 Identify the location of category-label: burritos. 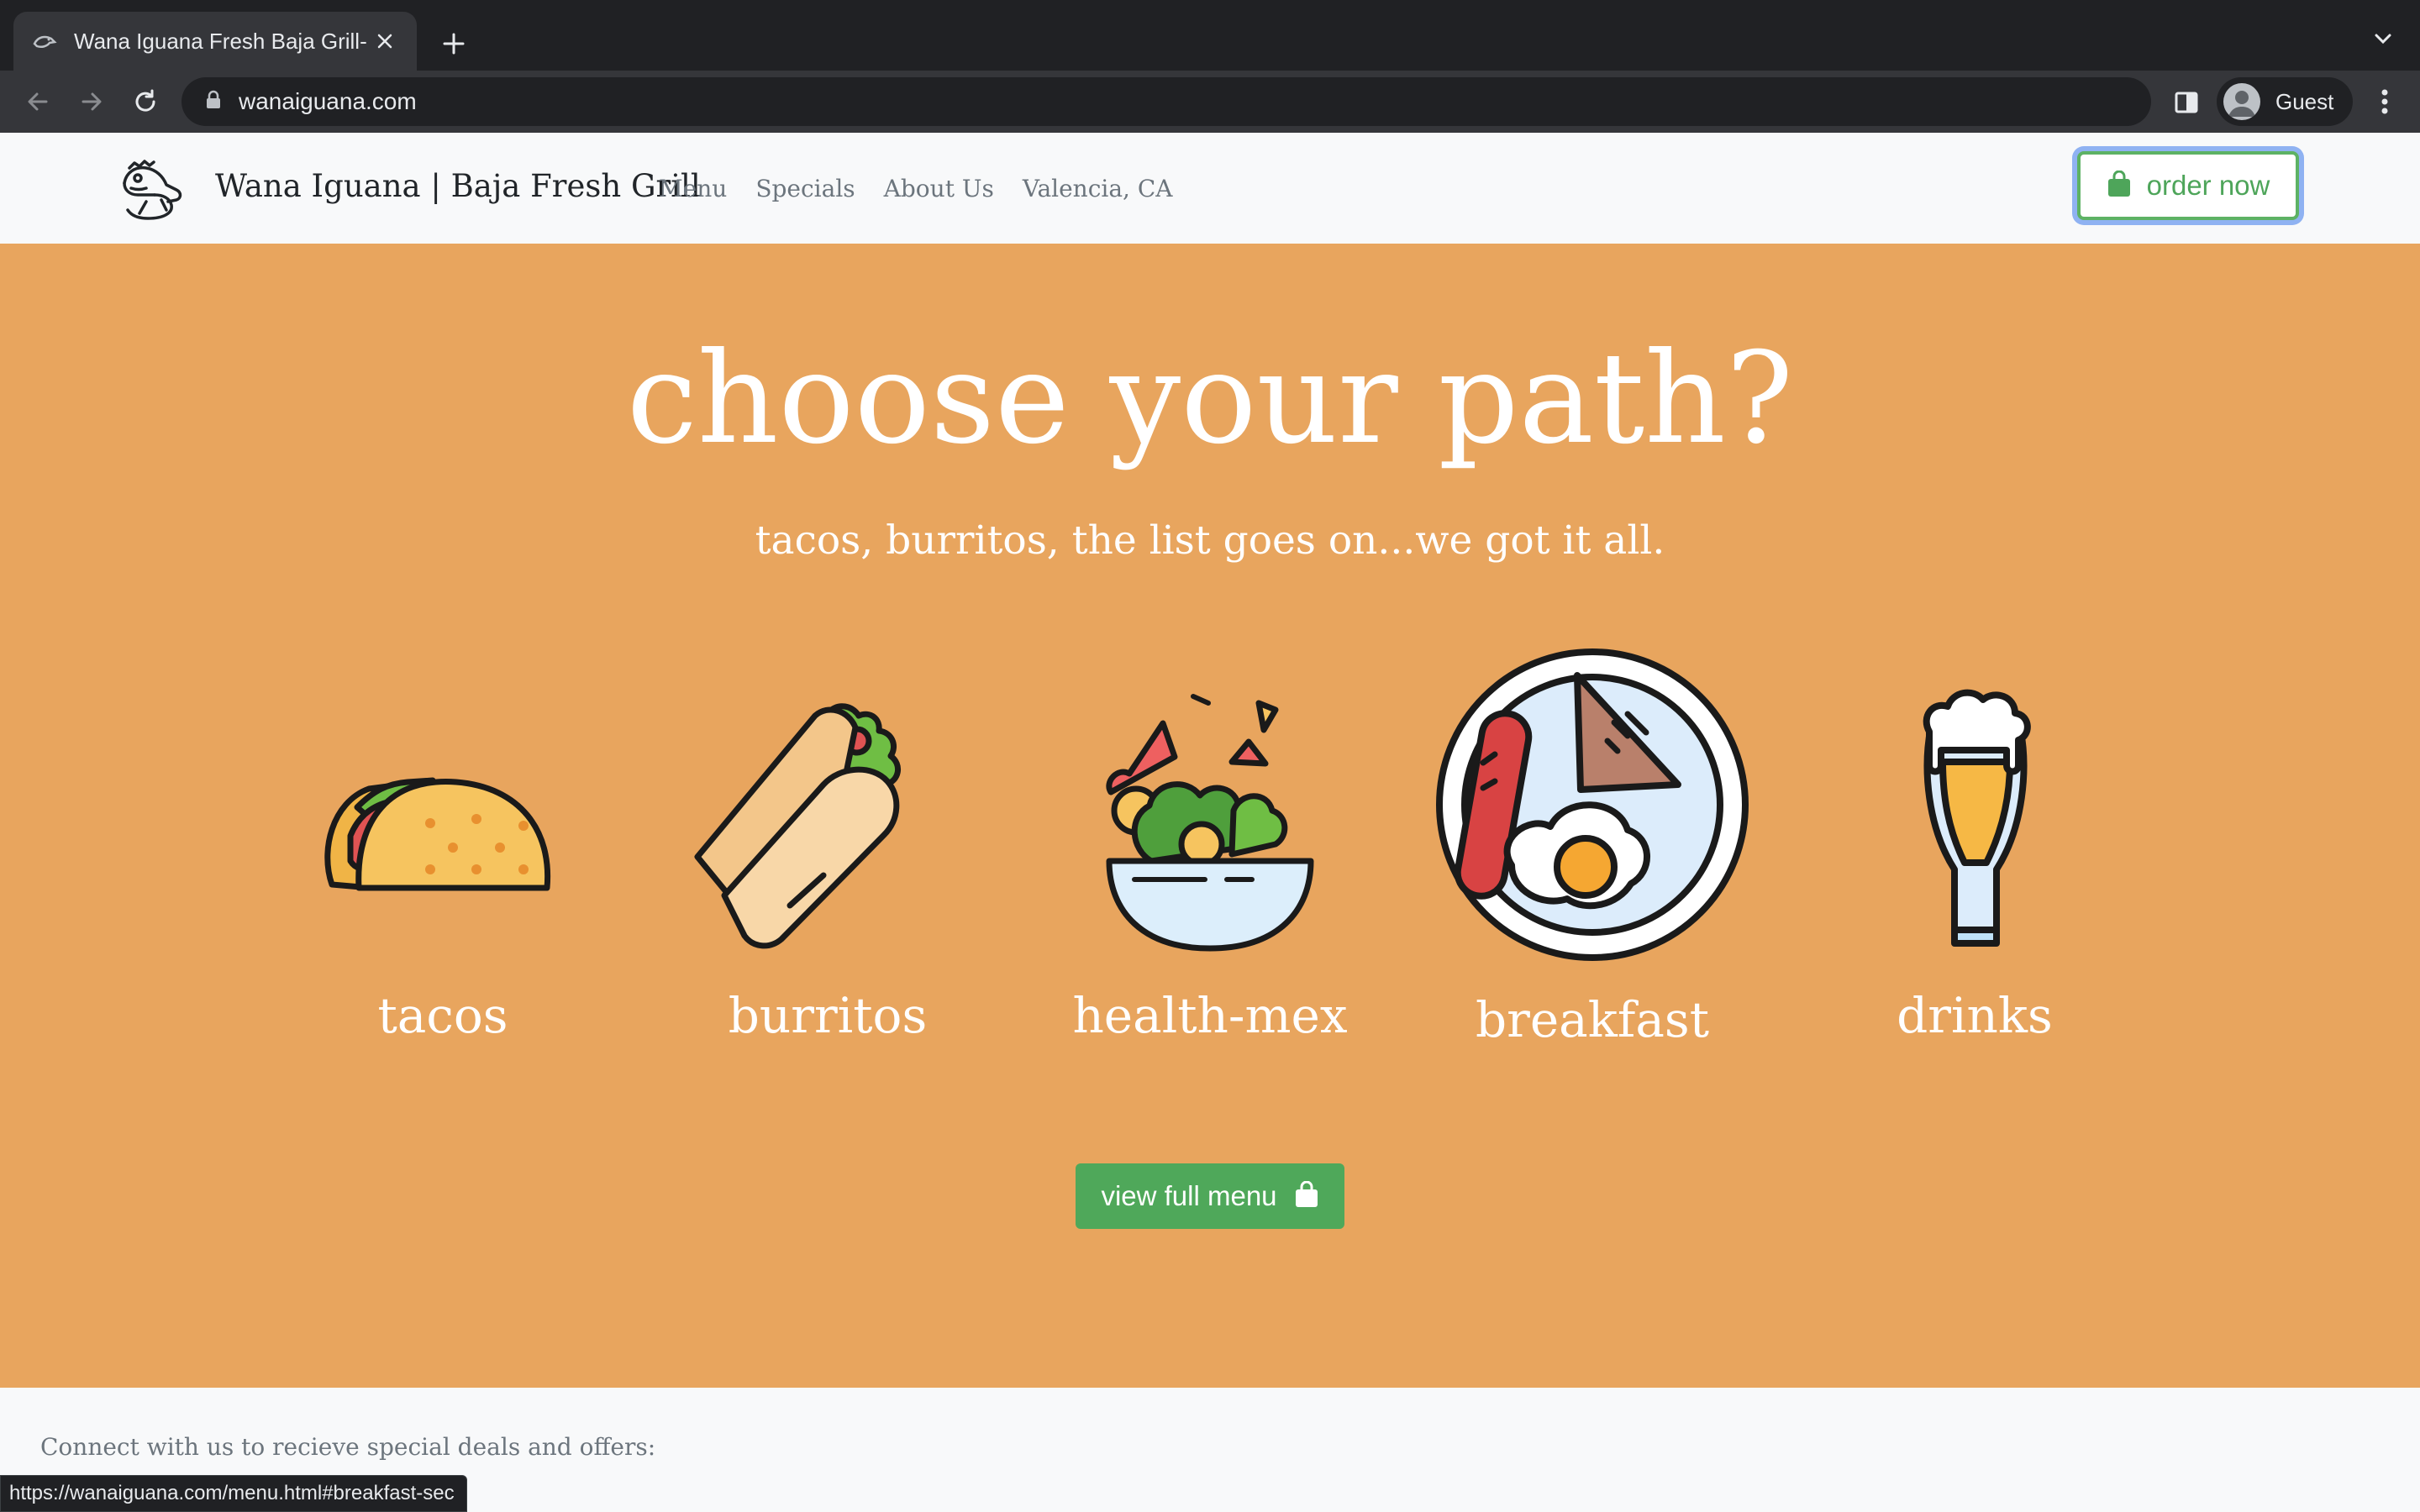
(828, 1015).